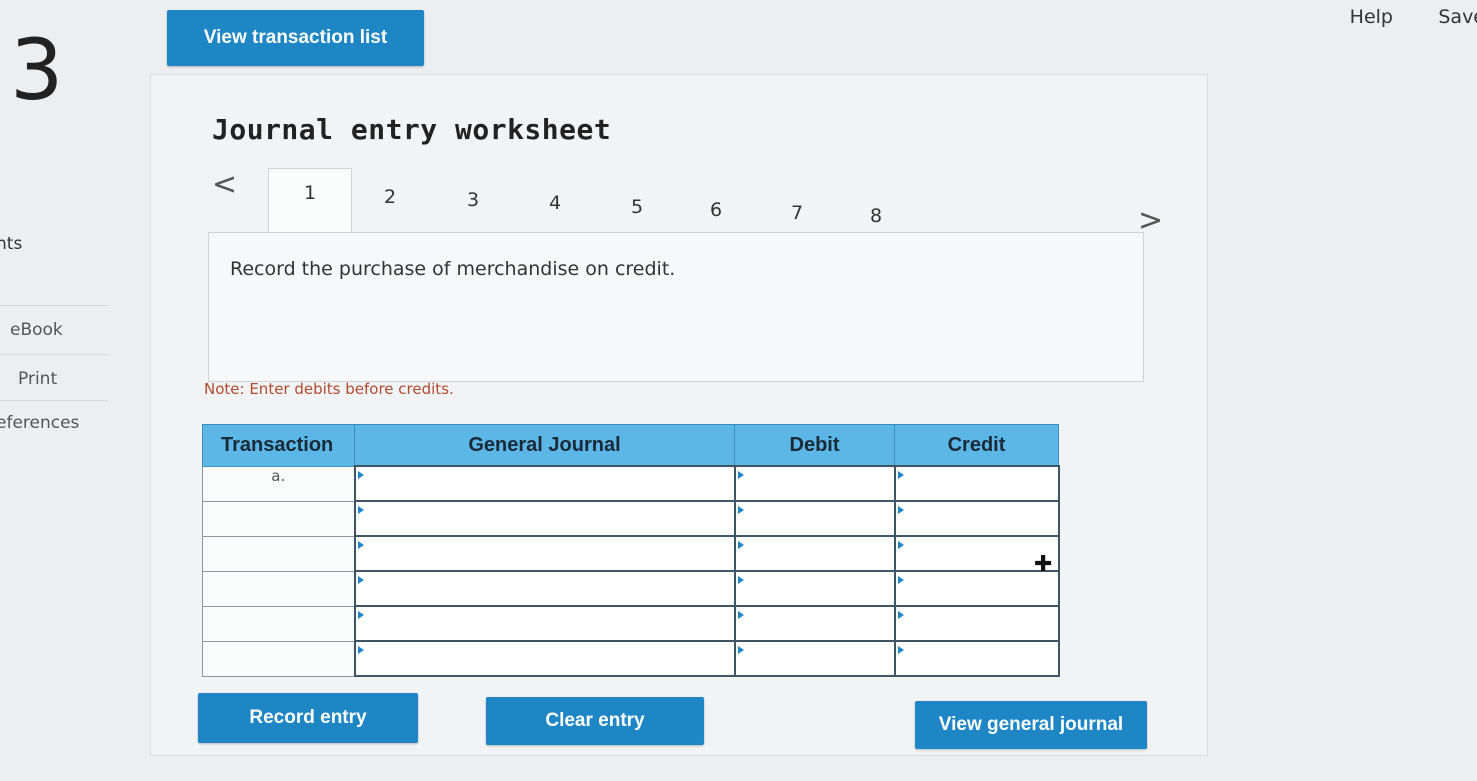  I want to click on help-link: Help, so click(1371, 17).